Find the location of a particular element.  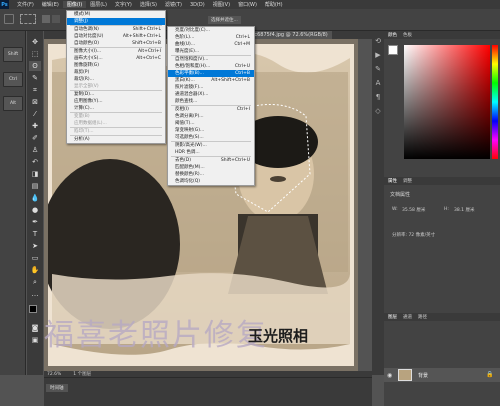

zoom-level: 72.6% is located at coordinates (54, 374).